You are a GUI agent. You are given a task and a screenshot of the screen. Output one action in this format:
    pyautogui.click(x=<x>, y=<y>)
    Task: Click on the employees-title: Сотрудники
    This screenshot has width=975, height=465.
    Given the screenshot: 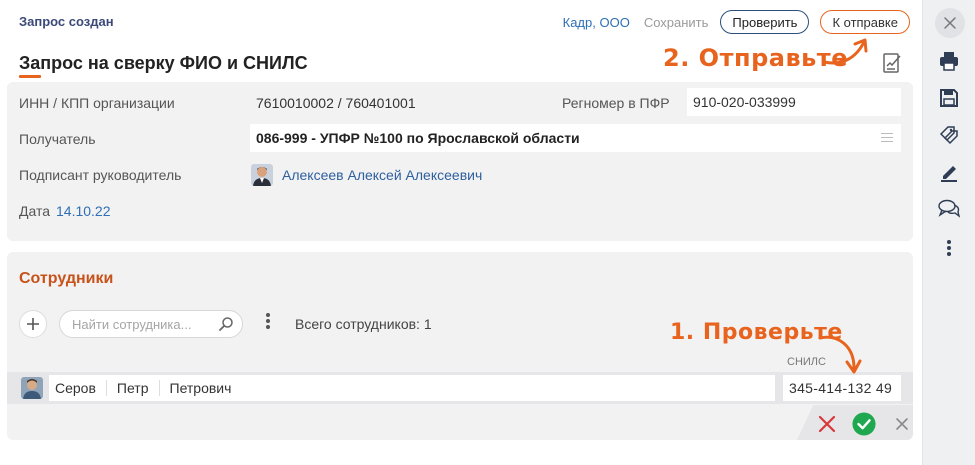 What is the action you would take?
    pyautogui.click(x=66, y=278)
    